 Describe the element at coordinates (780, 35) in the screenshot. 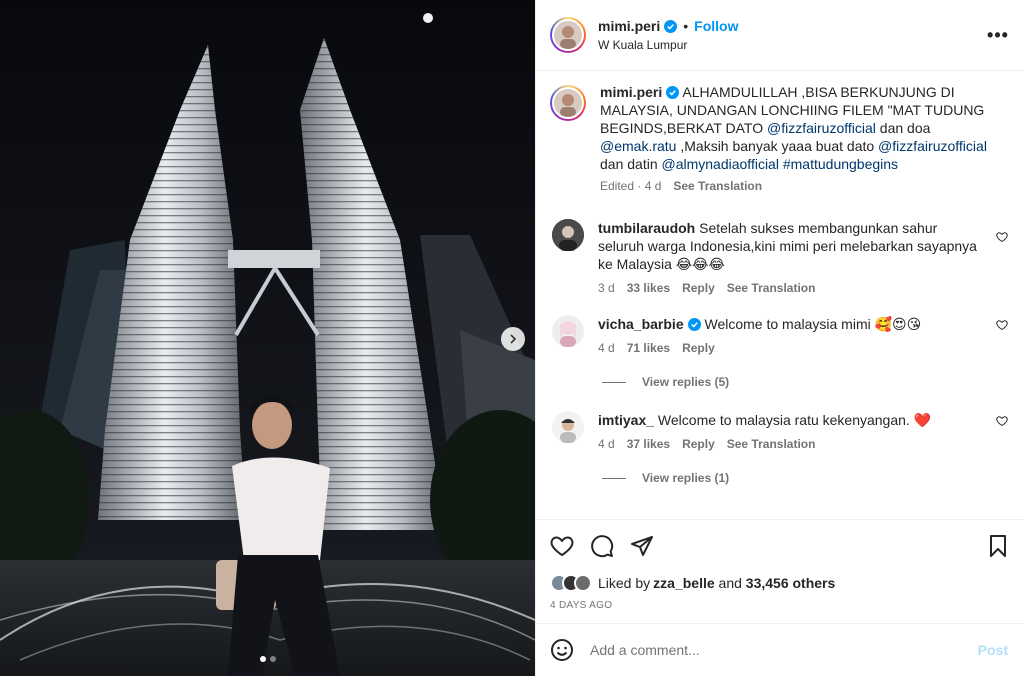

I see `post-header: mimi.peri • Follow W Kuala Lumpur •••` at that location.